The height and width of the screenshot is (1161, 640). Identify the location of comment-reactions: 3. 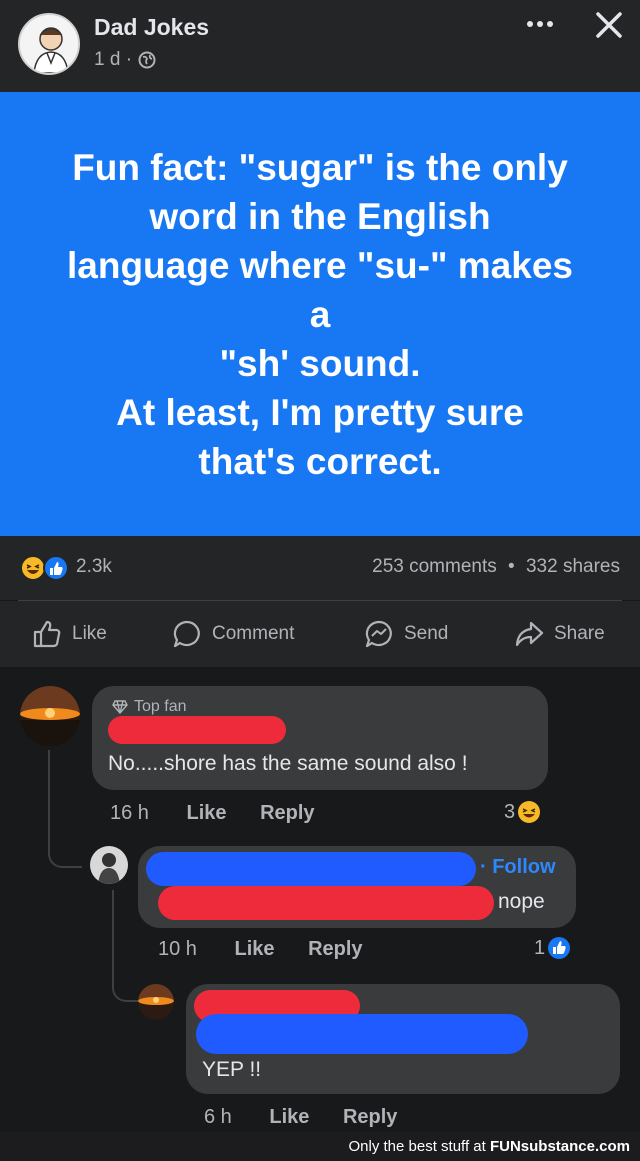
(522, 812).